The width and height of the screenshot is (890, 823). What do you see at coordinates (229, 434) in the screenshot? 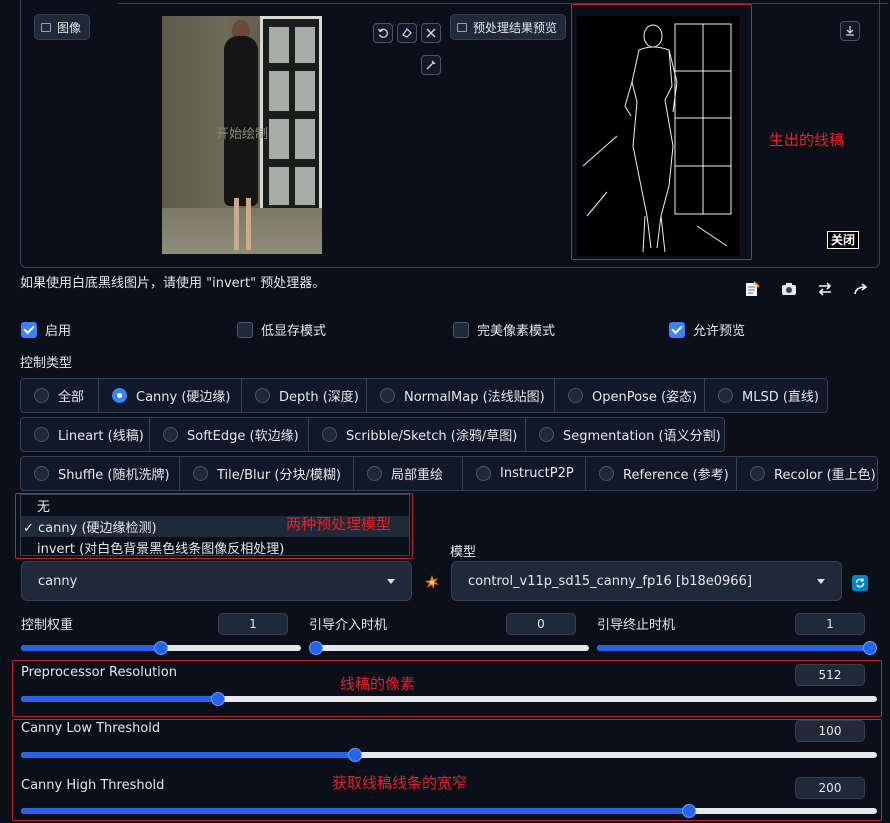
I see `radio-softedge: SoftEdge (软边缘)` at bounding box center [229, 434].